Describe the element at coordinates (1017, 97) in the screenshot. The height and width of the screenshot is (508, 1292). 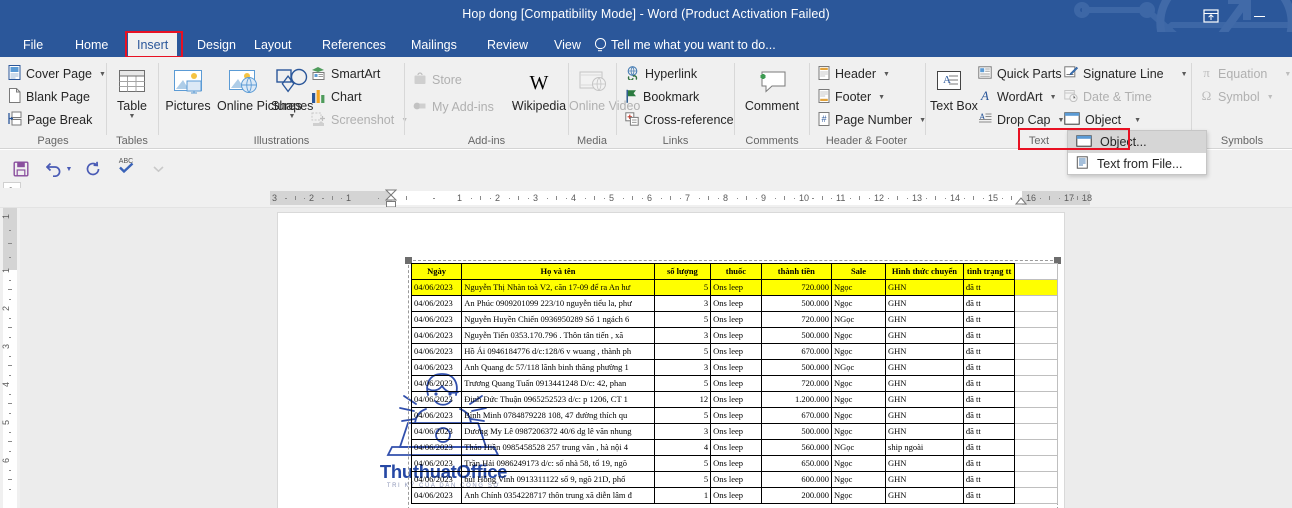
I see `wordart-button: A WordArt ▼` at that location.